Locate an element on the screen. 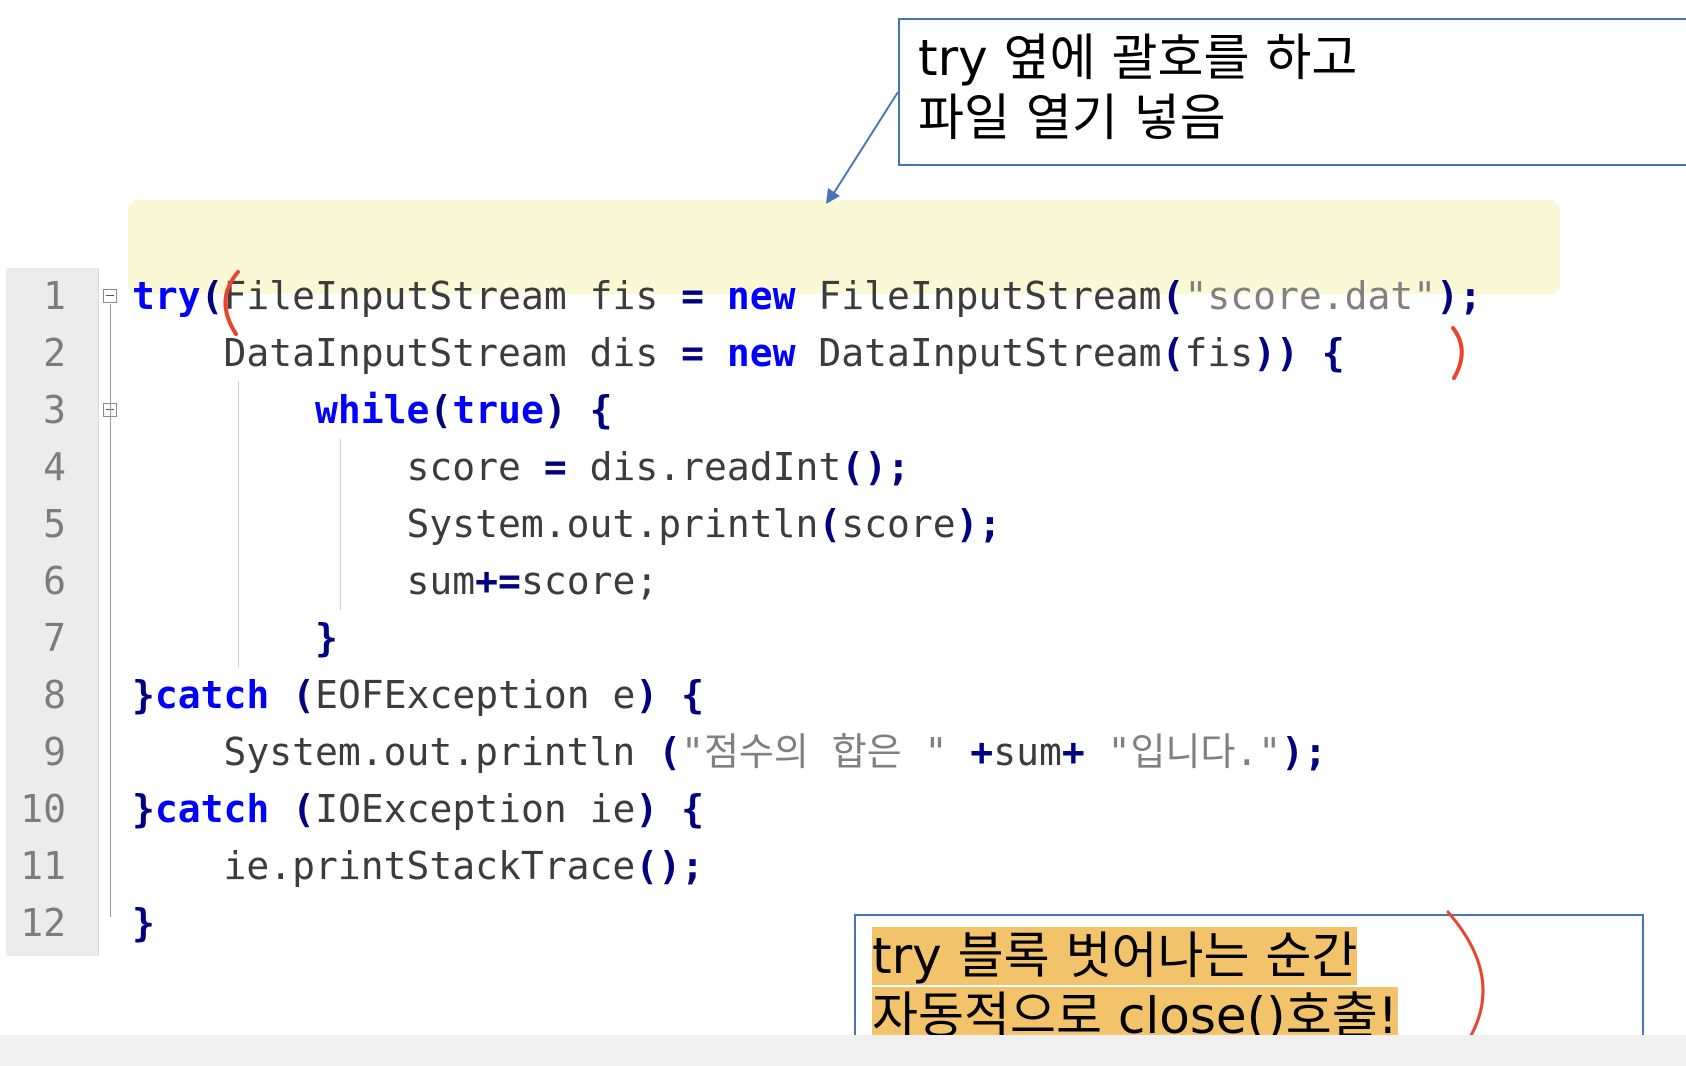 The height and width of the screenshot is (1066, 1686). callout-arrow-line is located at coordinates (865, 144).